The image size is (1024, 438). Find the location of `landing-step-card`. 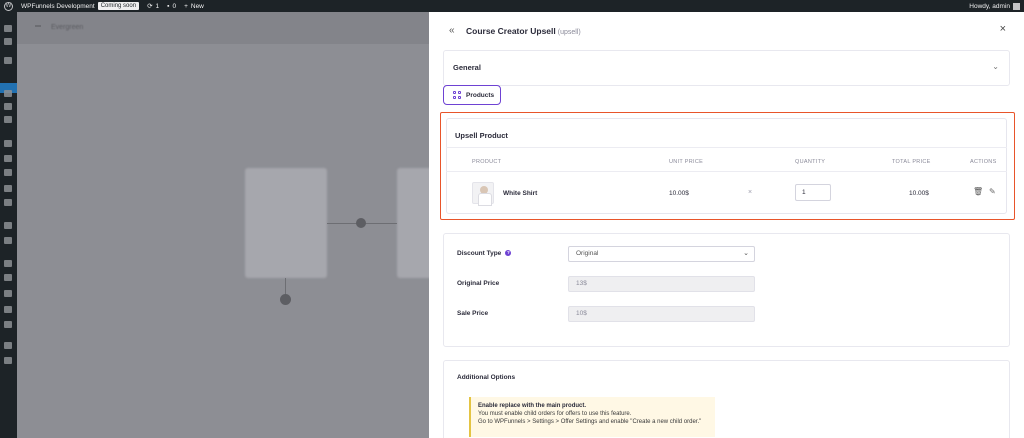

landing-step-card is located at coordinates (286, 223).